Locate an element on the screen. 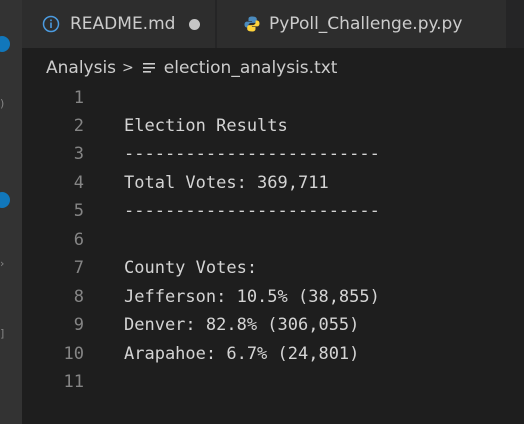  editor-line: 2 Election Results is located at coordinates (273, 126).